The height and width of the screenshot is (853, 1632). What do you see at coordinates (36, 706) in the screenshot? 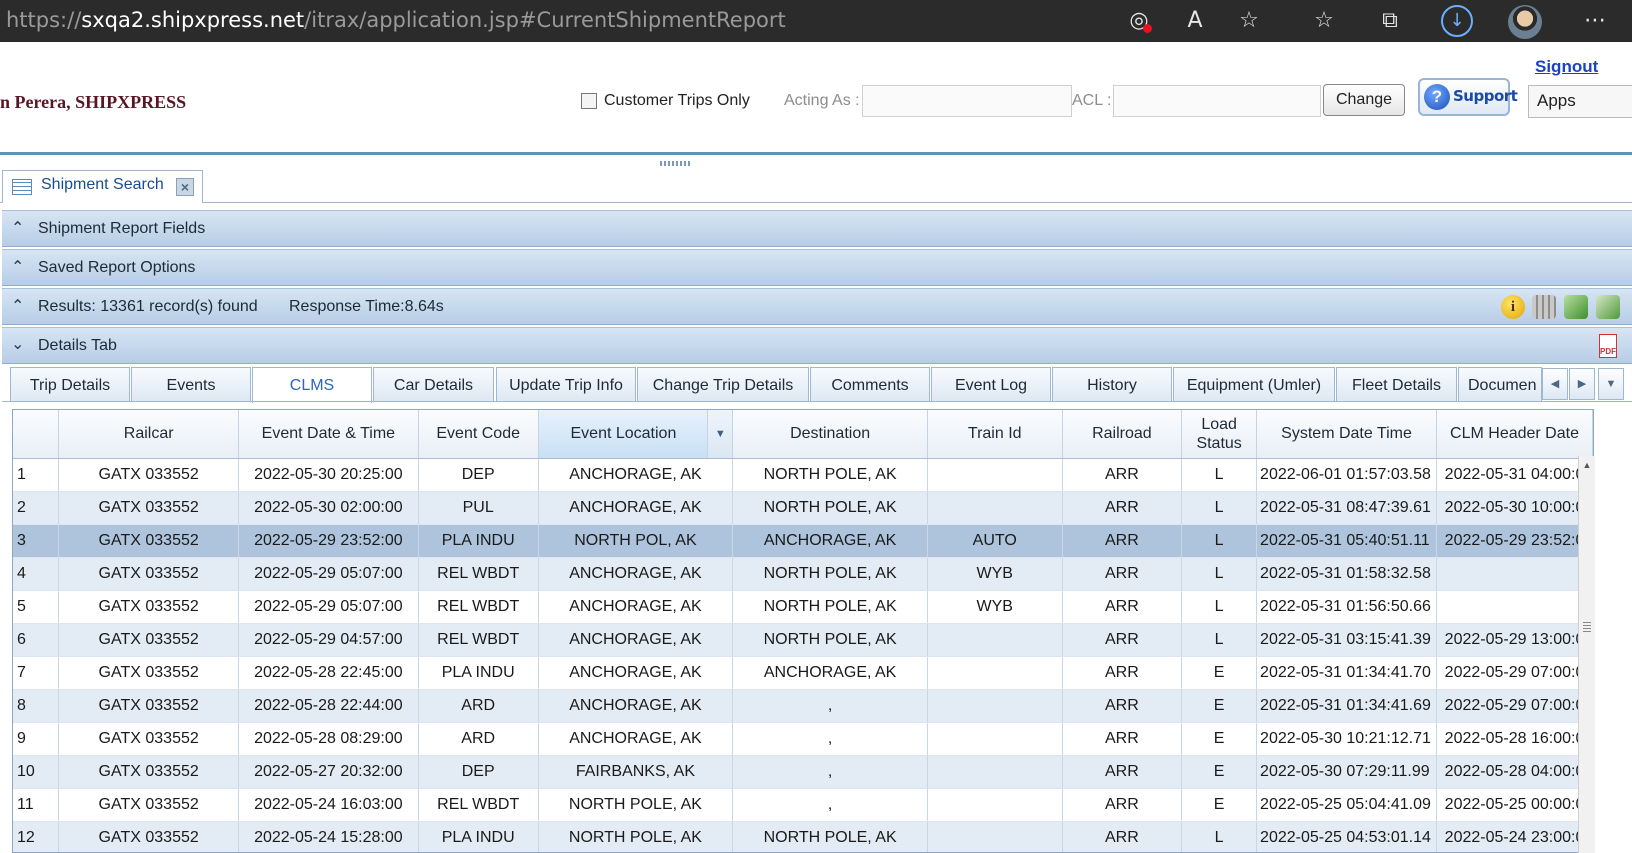
I see `cell-rownum: 8` at bounding box center [36, 706].